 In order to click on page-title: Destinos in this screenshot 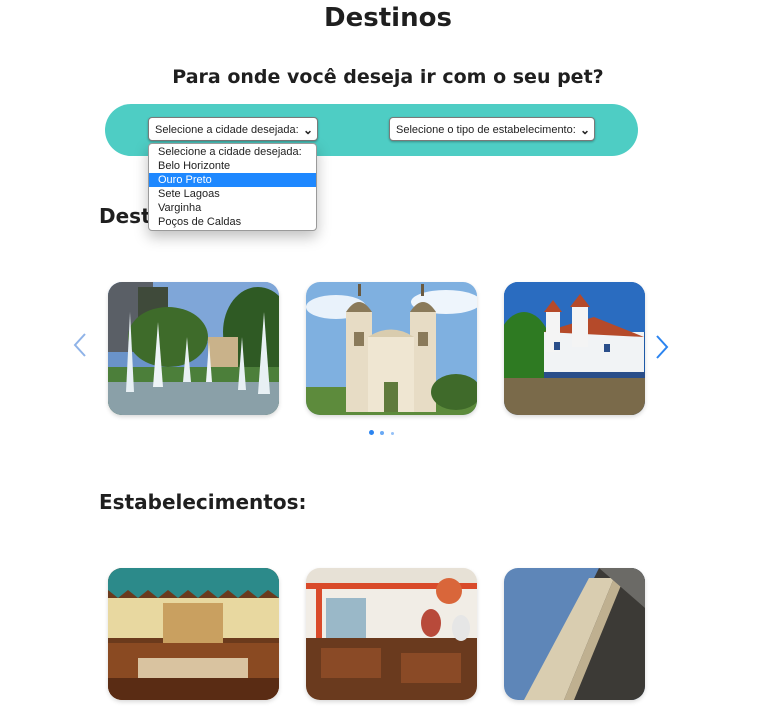, I will do `click(388, 18)`.